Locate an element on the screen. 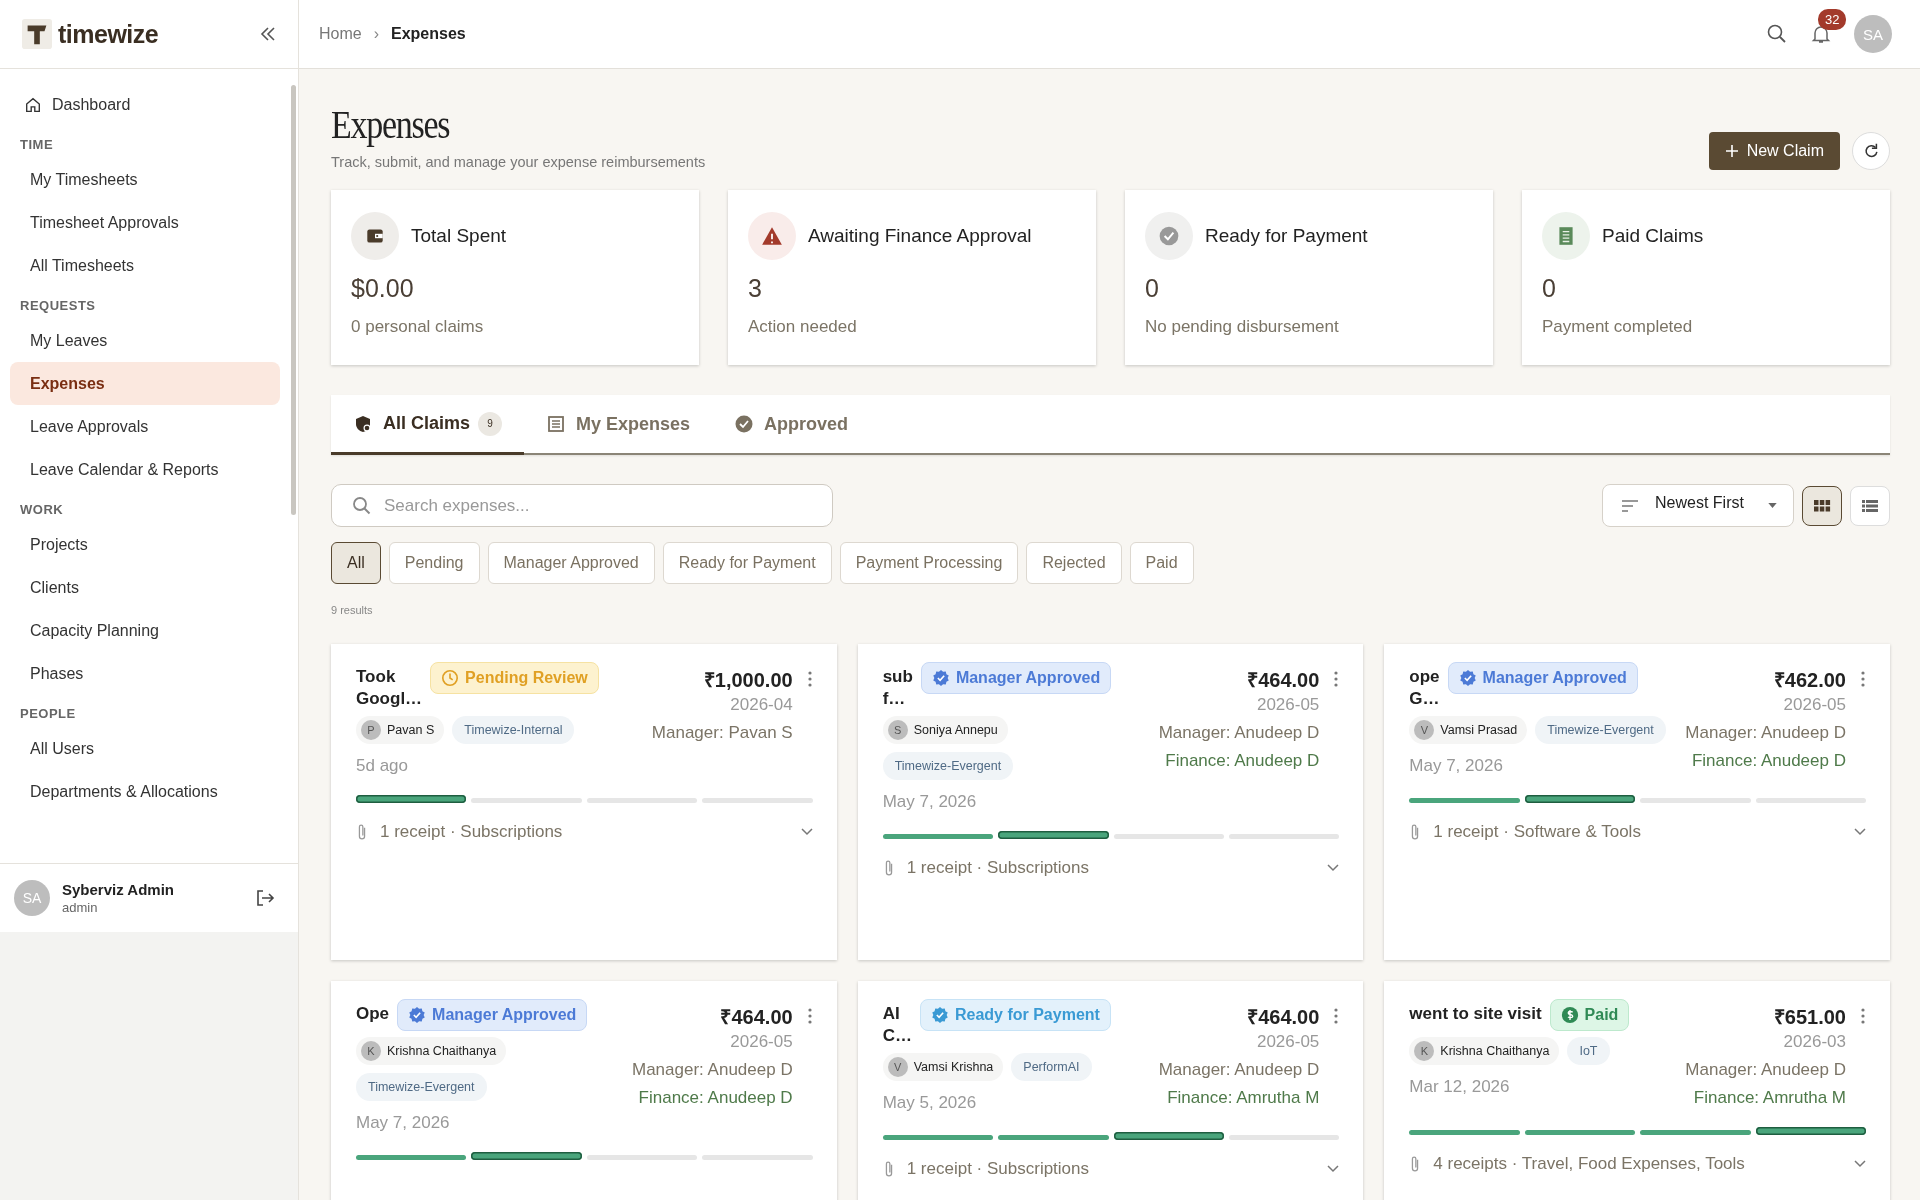 The width and height of the screenshot is (1920, 1200). tab: My Expenses is located at coordinates (618, 424).